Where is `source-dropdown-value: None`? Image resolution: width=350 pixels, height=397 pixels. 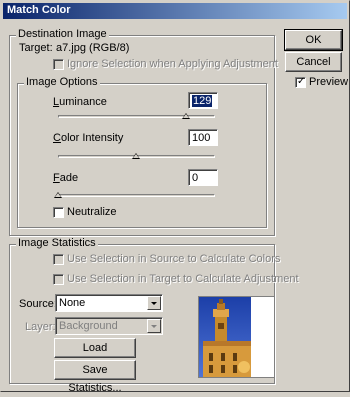 source-dropdown-value: None is located at coordinates (72, 303).